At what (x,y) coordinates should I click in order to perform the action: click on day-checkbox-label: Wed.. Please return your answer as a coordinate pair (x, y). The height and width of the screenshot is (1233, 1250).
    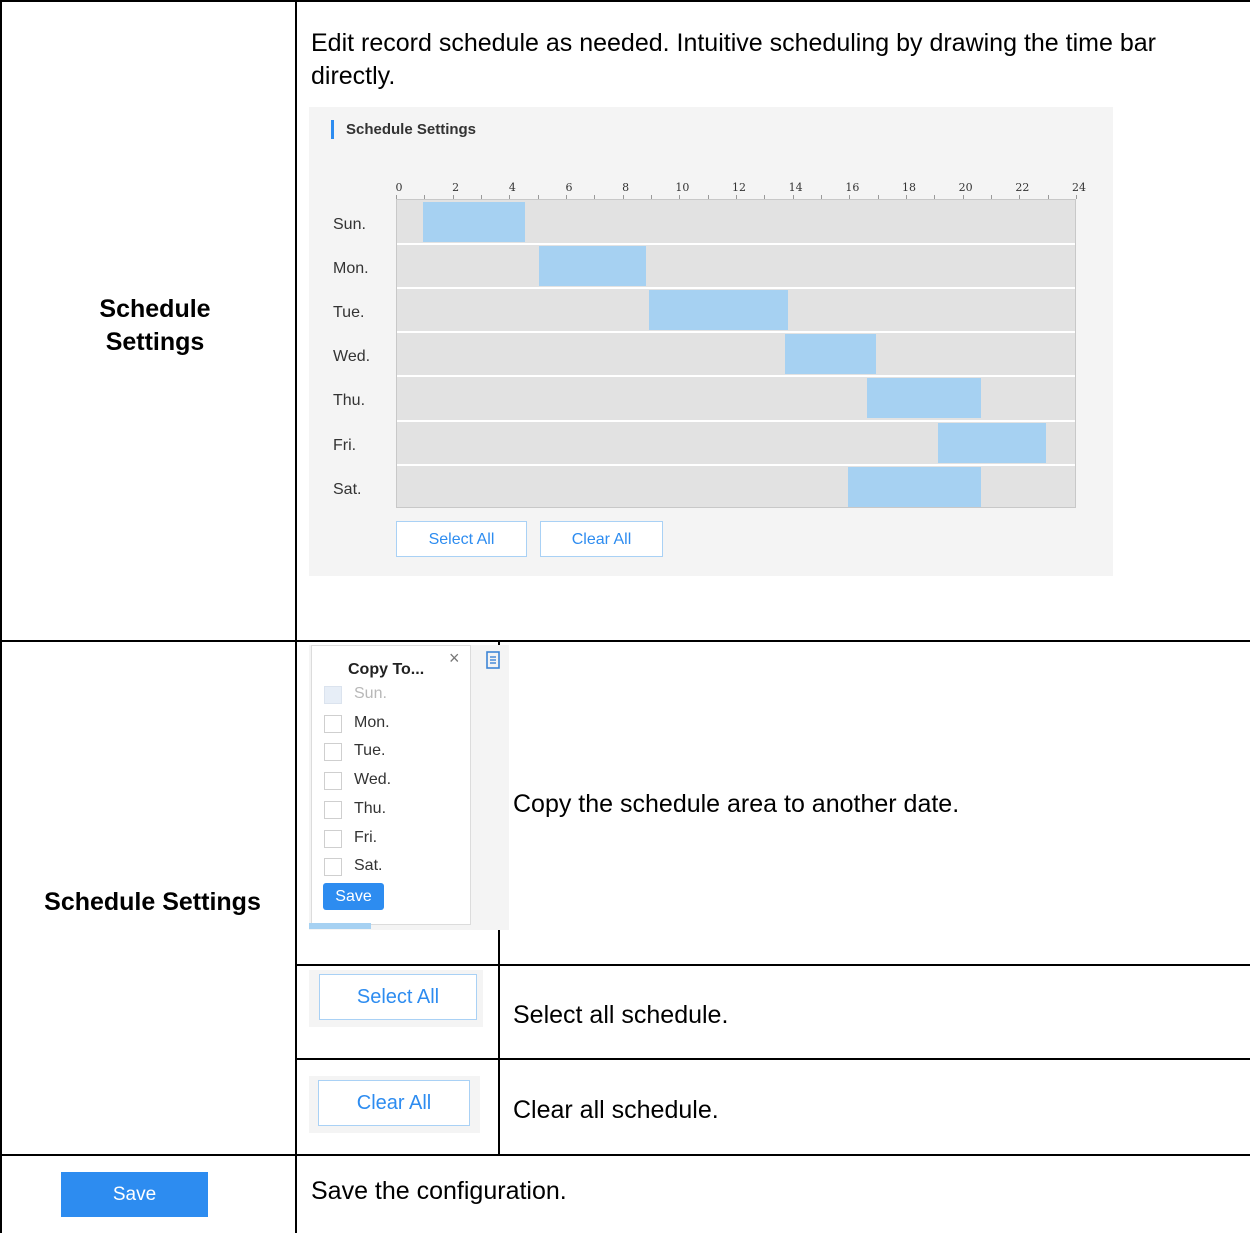
    Looking at the image, I should click on (373, 780).